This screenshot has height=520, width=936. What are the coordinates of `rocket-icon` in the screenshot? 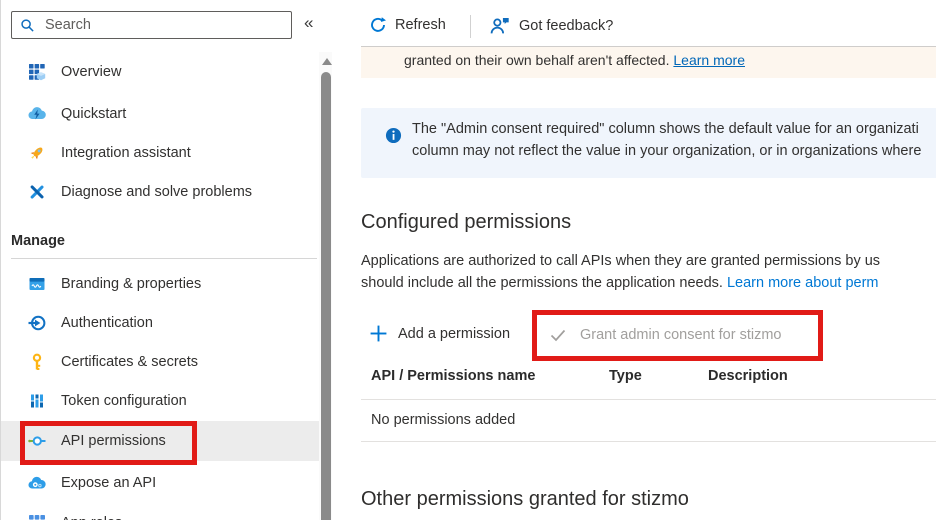 It's located at (37, 153).